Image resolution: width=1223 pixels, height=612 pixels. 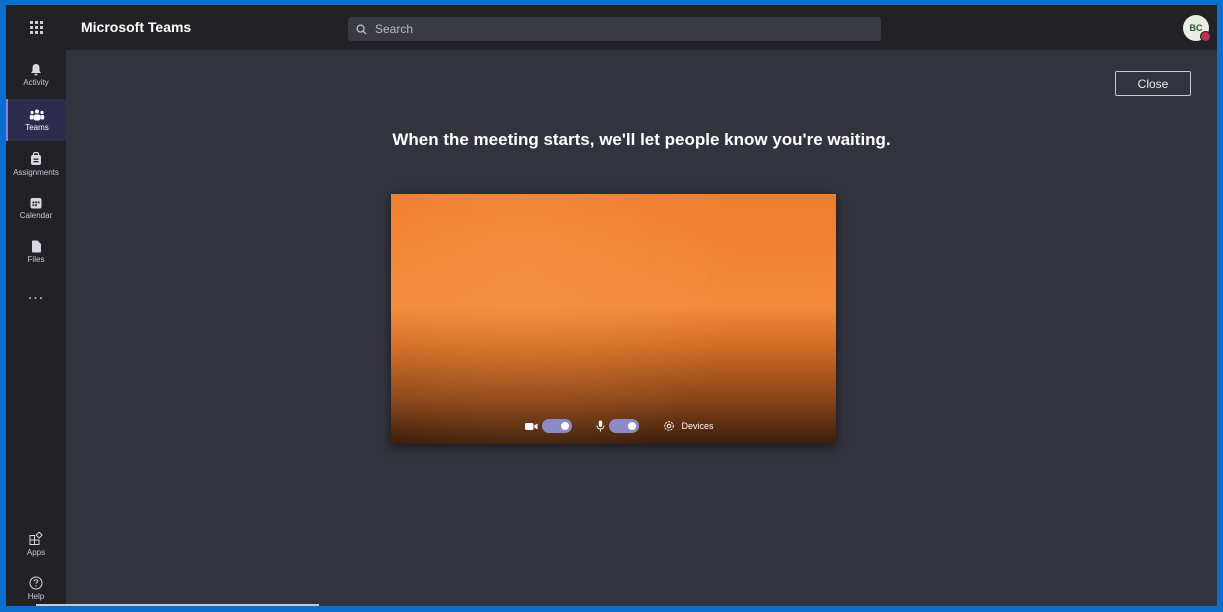 I want to click on help-icon, so click(x=36, y=582).